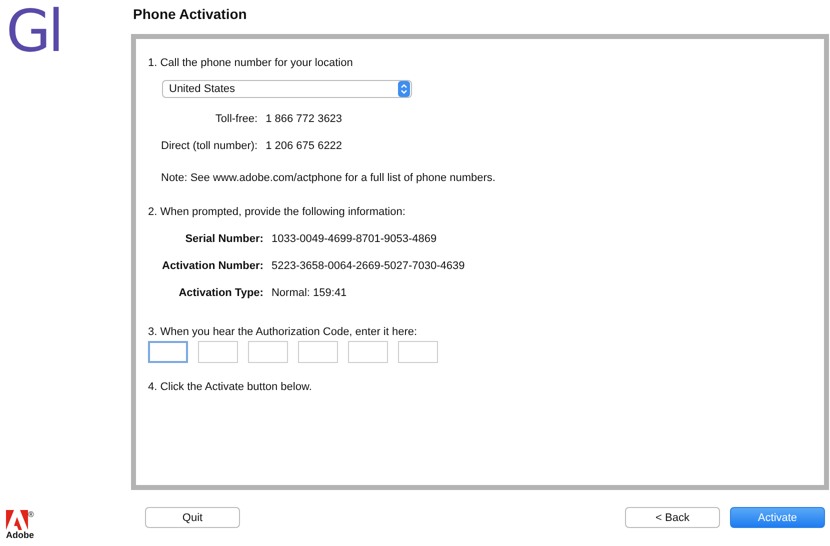 Image resolution: width=830 pixels, height=546 pixels. Describe the element at coordinates (328, 178) in the screenshot. I see `note-text: Note: See www.adobe.com/actphone for a full list of phone numbers.` at that location.